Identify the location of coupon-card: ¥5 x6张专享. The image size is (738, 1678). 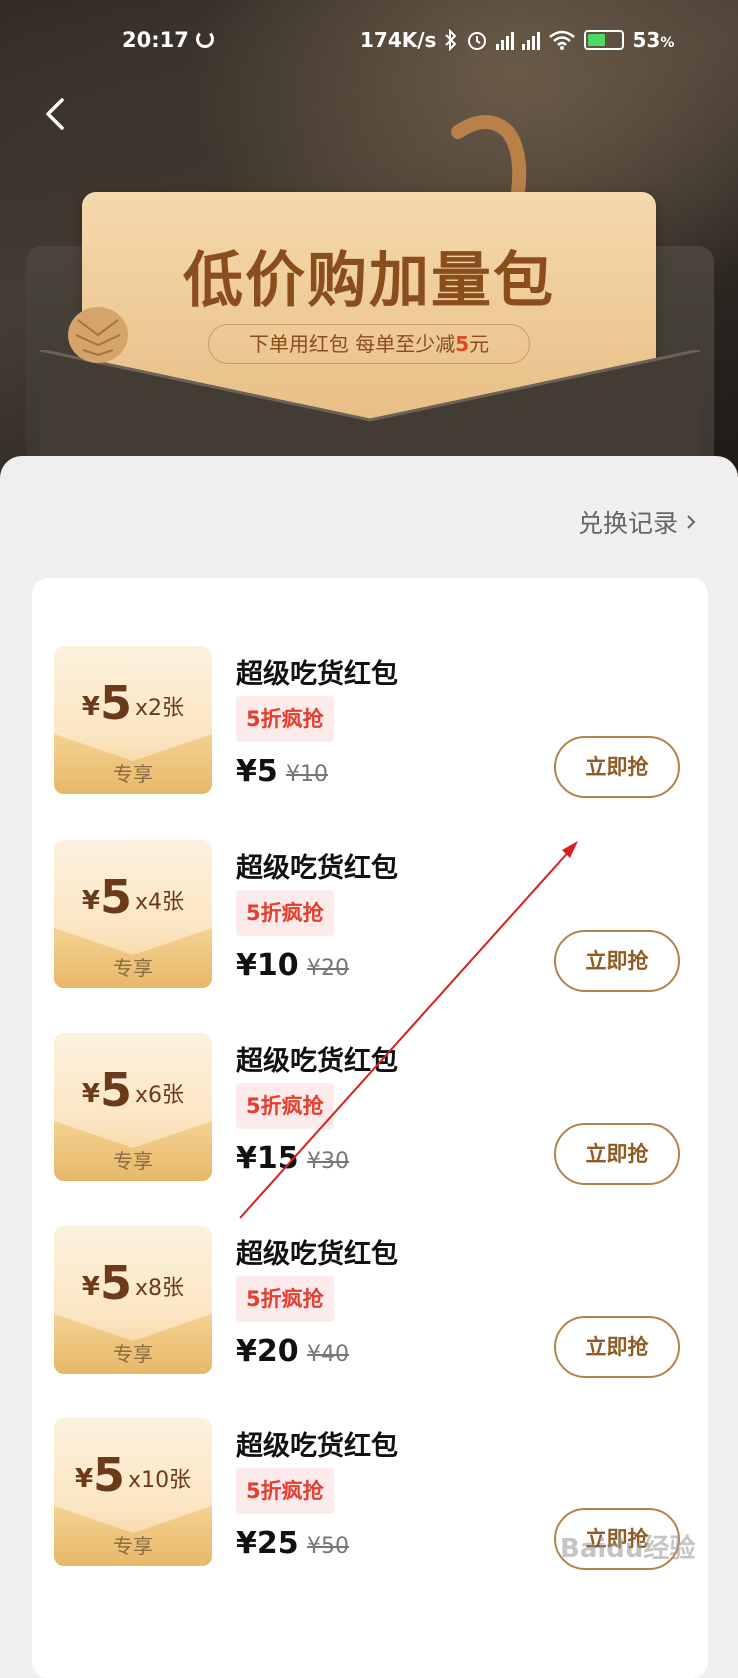
(133, 1107).